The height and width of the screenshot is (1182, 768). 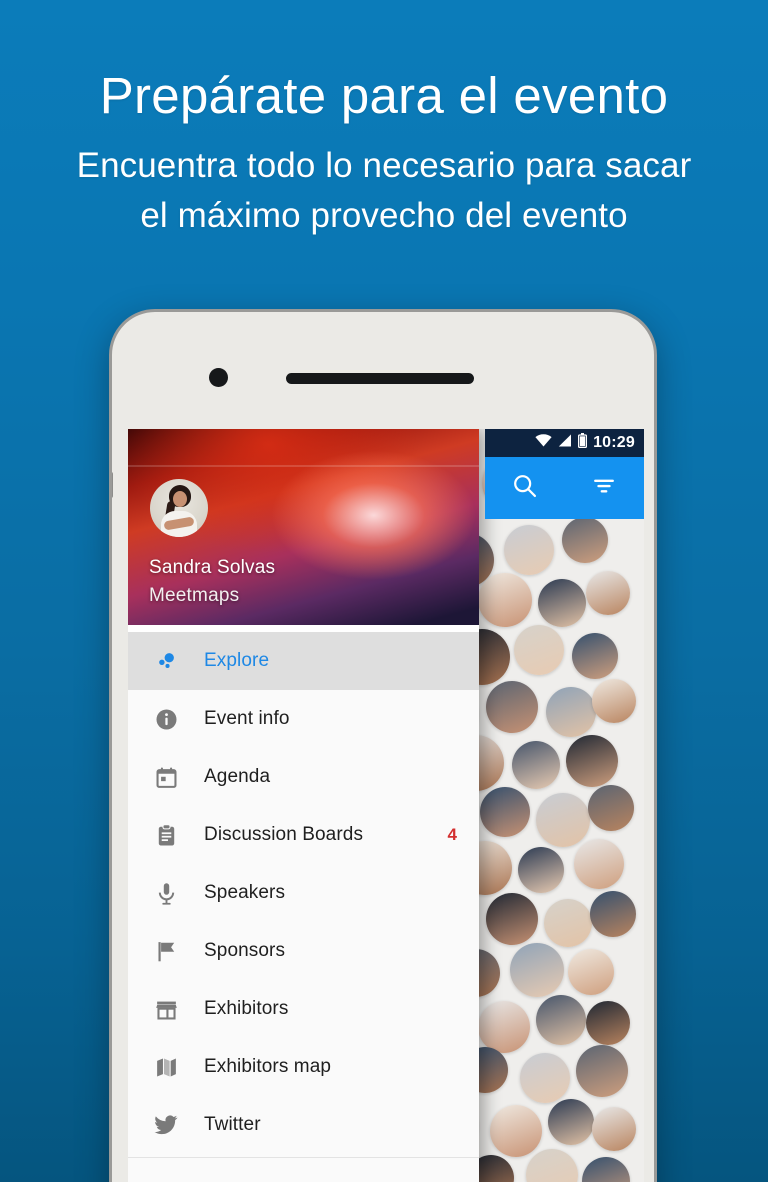 What do you see at coordinates (303, 628) in the screenshot?
I see `drawer-divider` at bounding box center [303, 628].